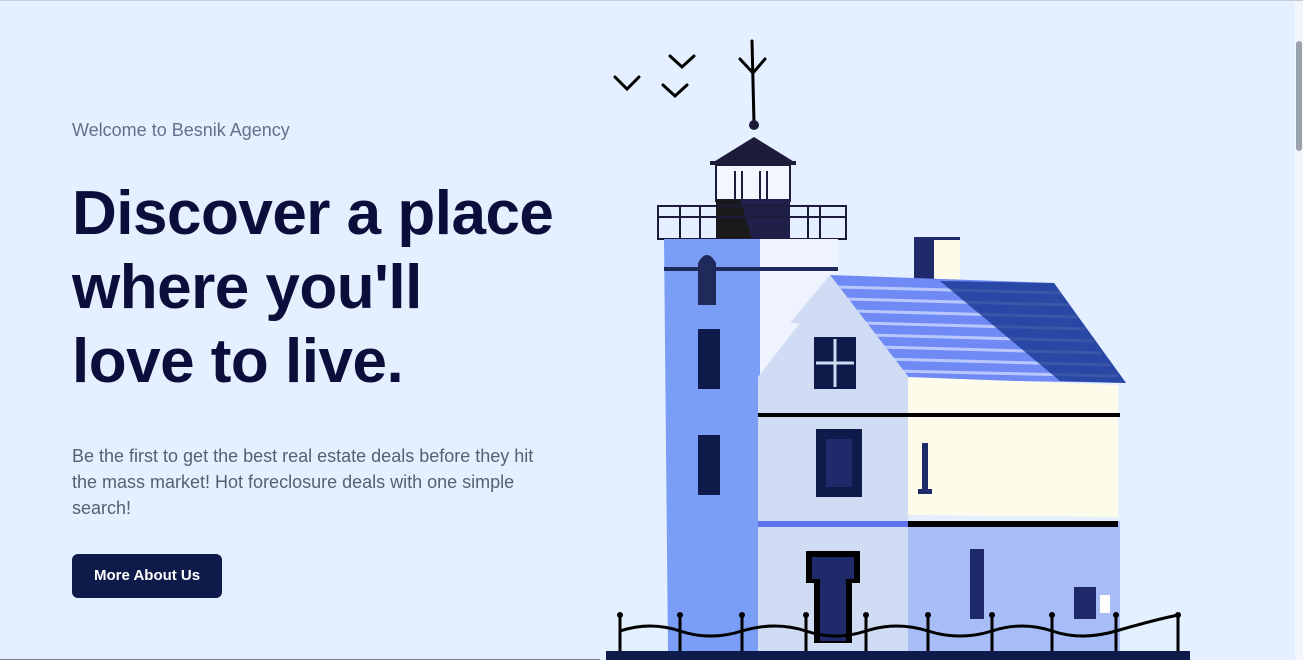 The width and height of the screenshot is (1303, 660). I want to click on hero-eyebrow: Welcome to Besnik Agency, so click(181, 130).